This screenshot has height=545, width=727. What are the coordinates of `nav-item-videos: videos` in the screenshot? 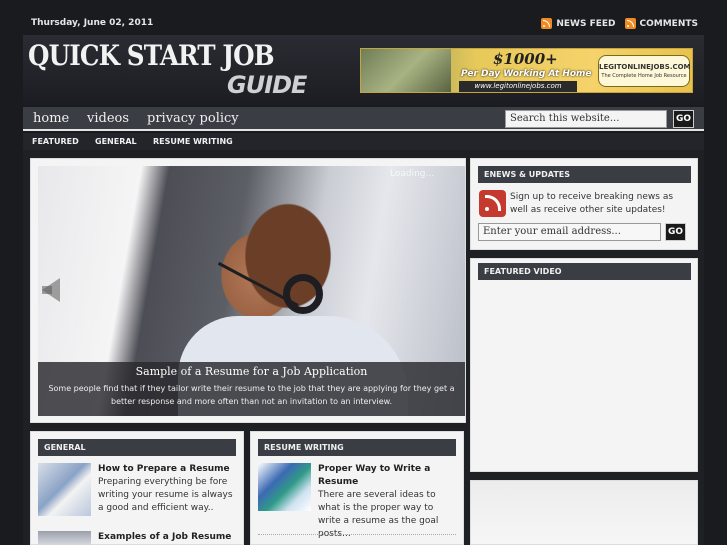 It's located at (108, 118).